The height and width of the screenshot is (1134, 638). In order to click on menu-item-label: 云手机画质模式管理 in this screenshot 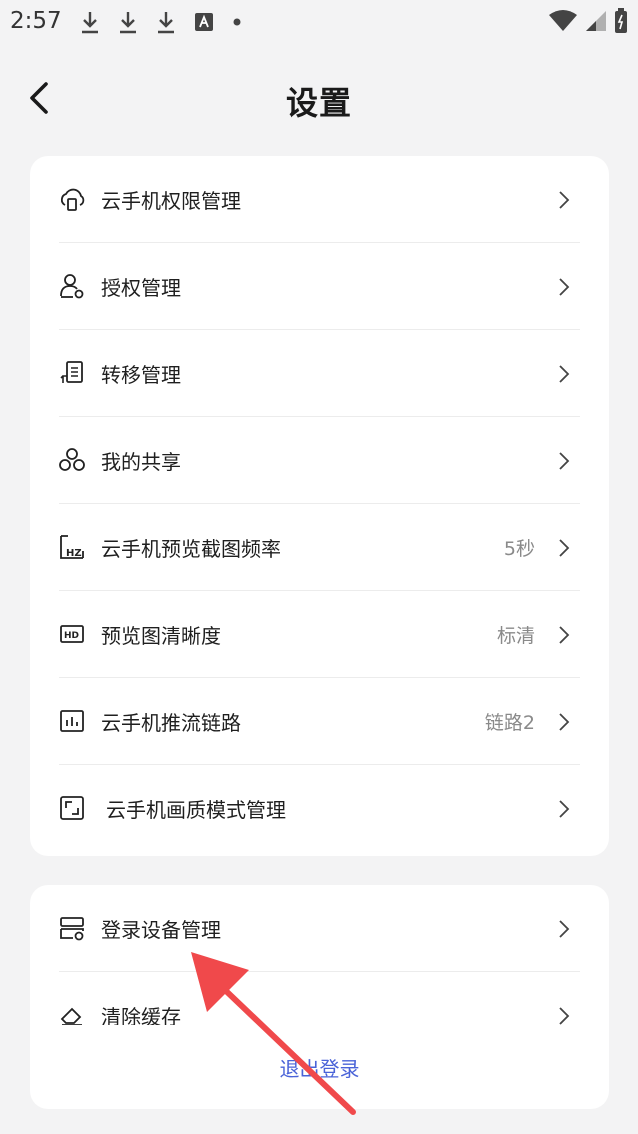, I will do `click(196, 810)`.